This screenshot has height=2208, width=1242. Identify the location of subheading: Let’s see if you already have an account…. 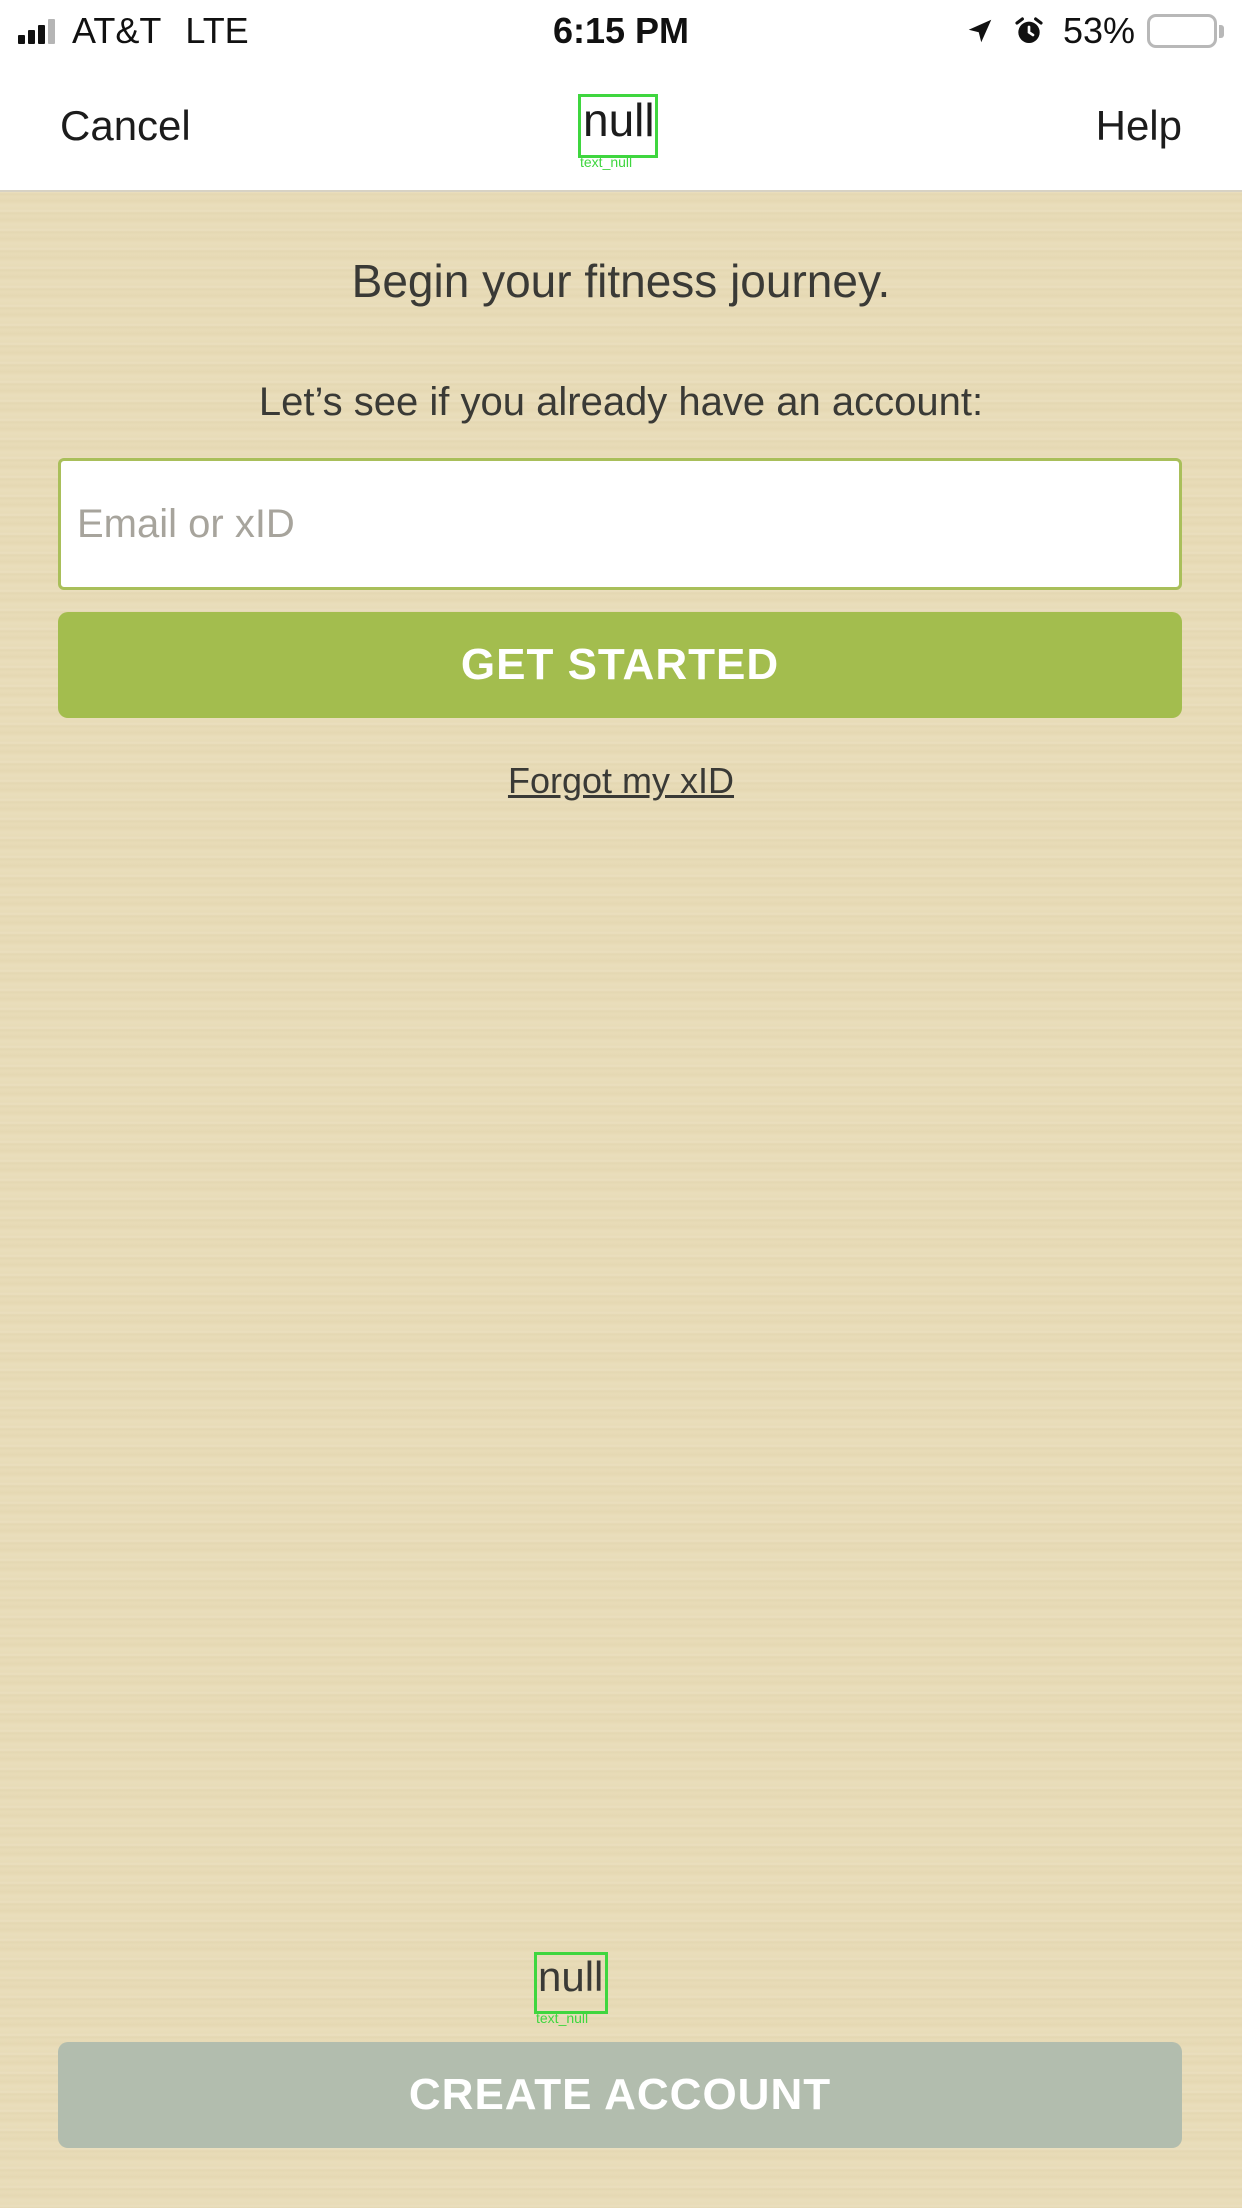
(621, 402).